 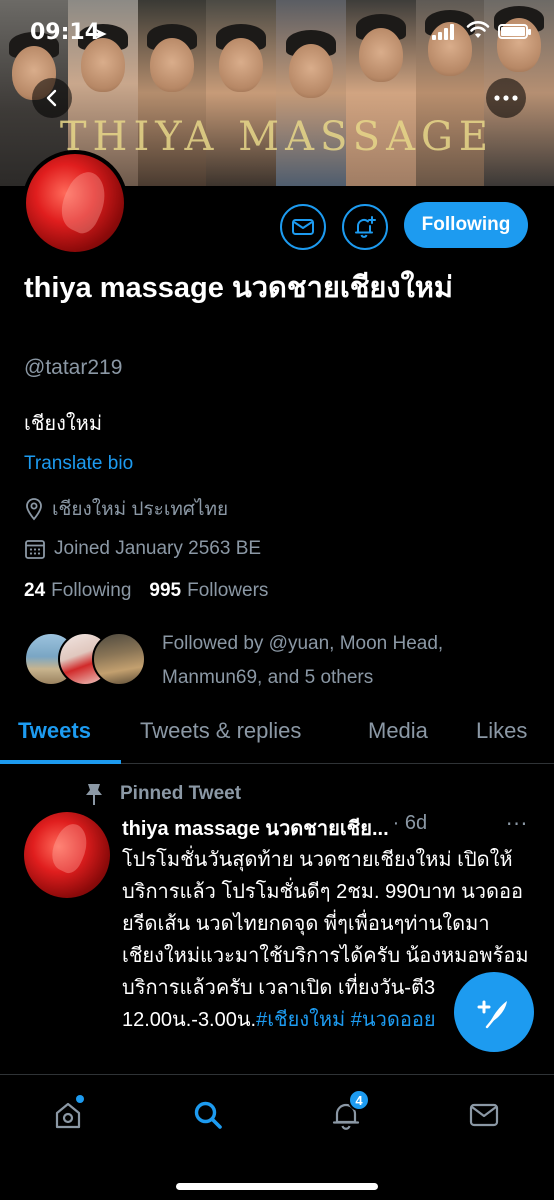 I want to click on tweet-timestamp: · 6d, so click(x=410, y=823).